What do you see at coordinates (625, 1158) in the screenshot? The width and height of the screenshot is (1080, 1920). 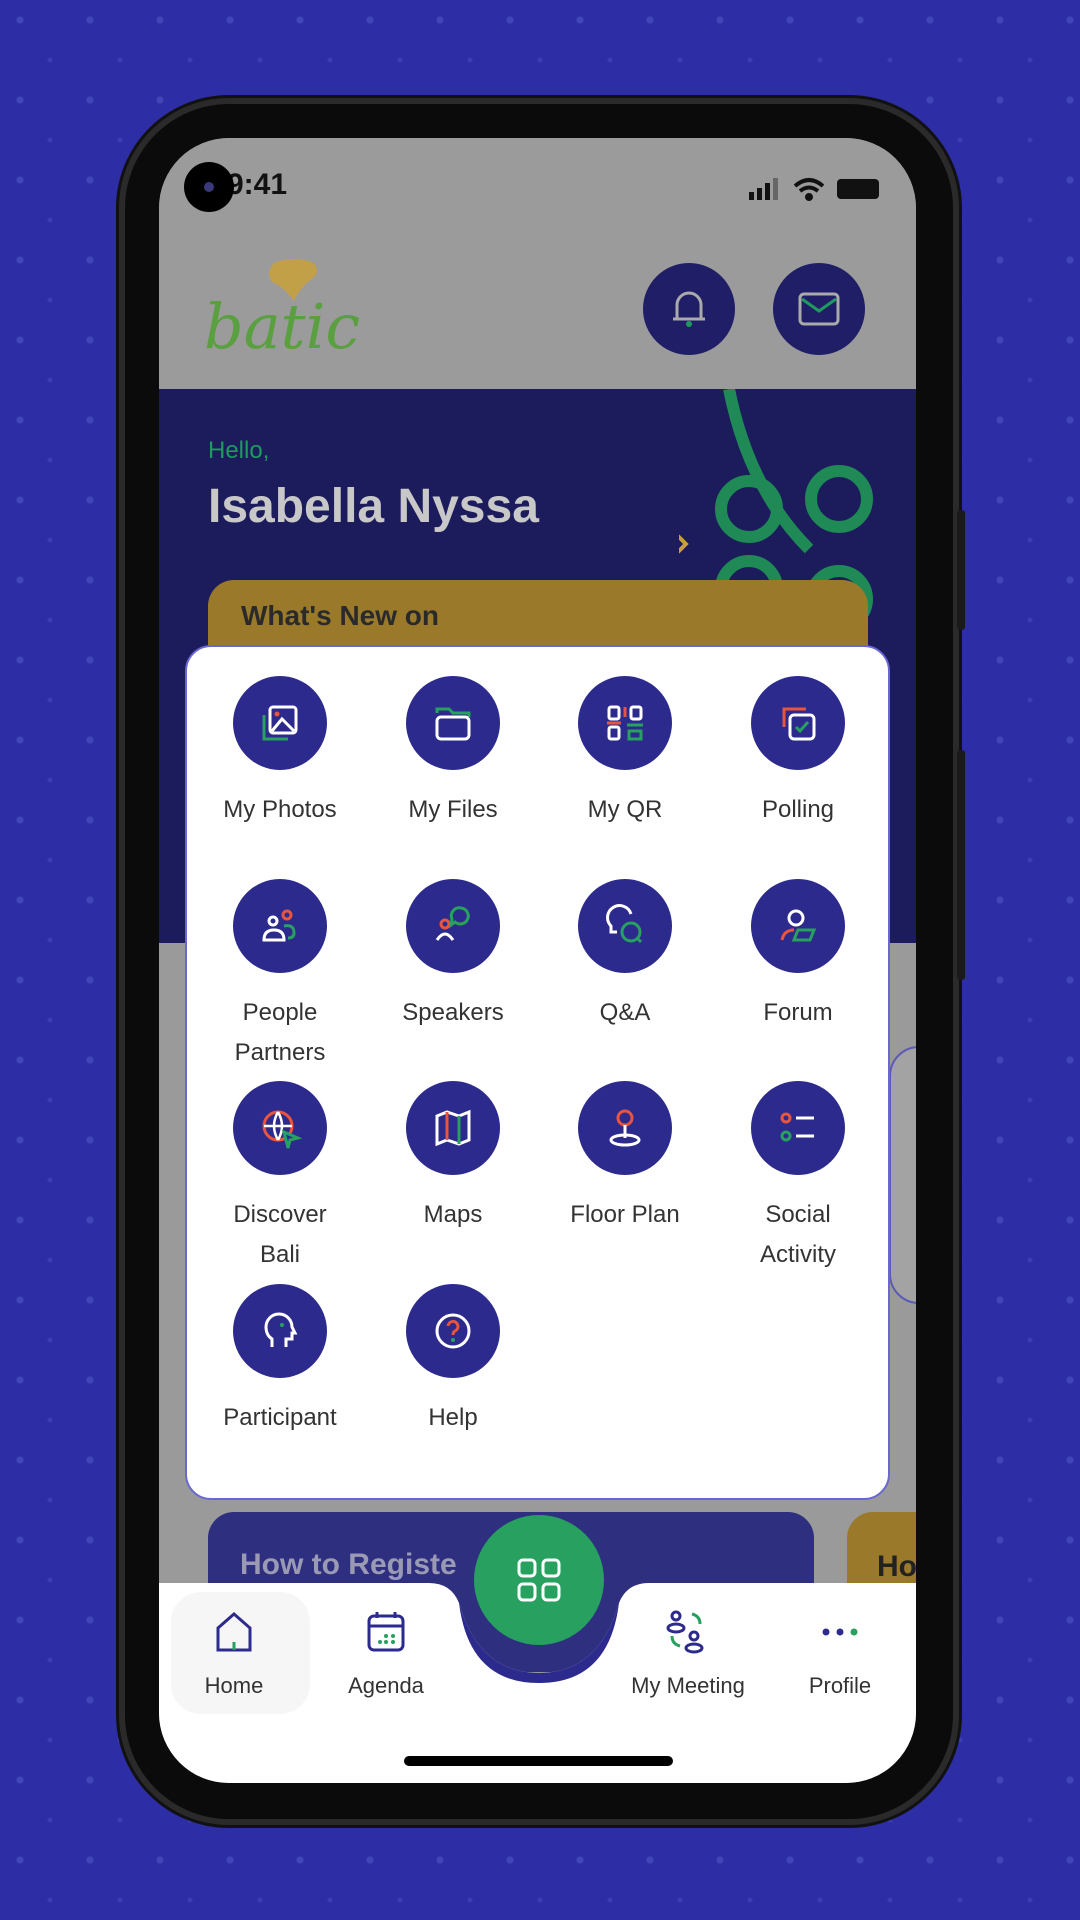 I see `menu-item-floor-plan: Floor Plan` at bounding box center [625, 1158].